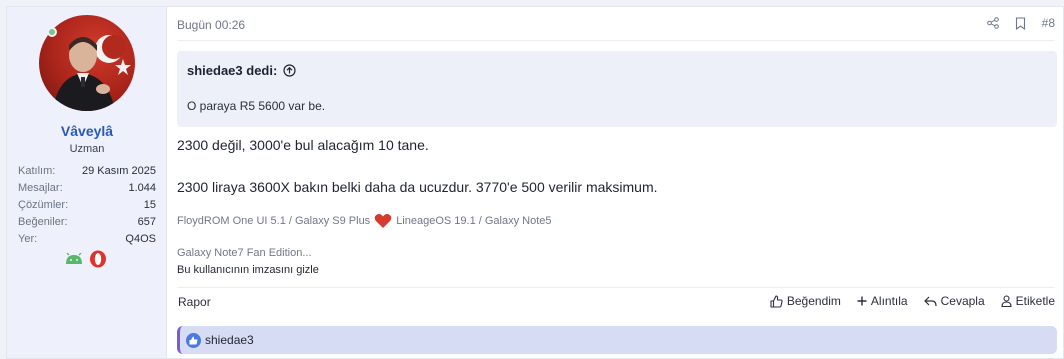 The width and height of the screenshot is (1064, 359). What do you see at coordinates (930, 301) in the screenshot?
I see `reply-icon` at bounding box center [930, 301].